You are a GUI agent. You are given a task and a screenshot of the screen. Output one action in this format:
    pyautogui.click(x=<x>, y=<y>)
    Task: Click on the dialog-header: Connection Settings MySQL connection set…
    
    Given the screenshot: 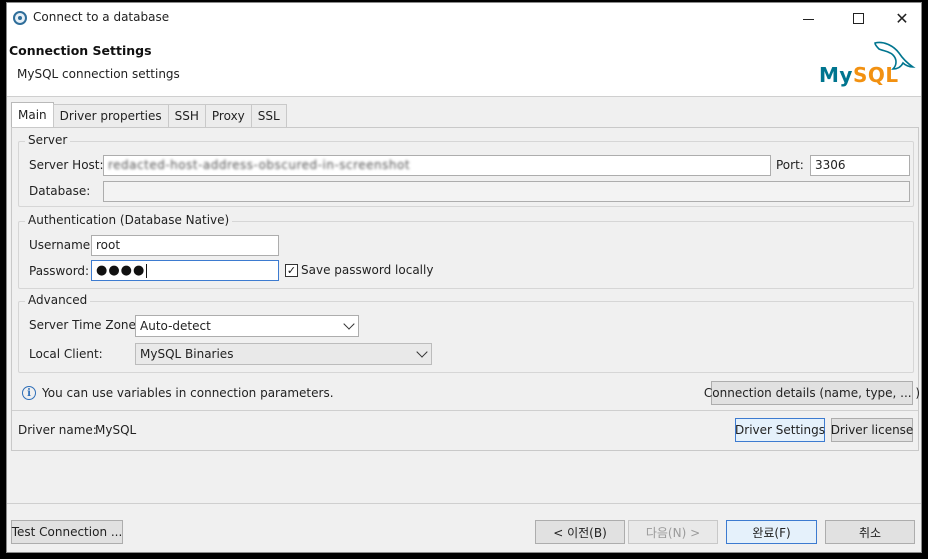 What is the action you would take?
    pyautogui.click(x=464, y=65)
    